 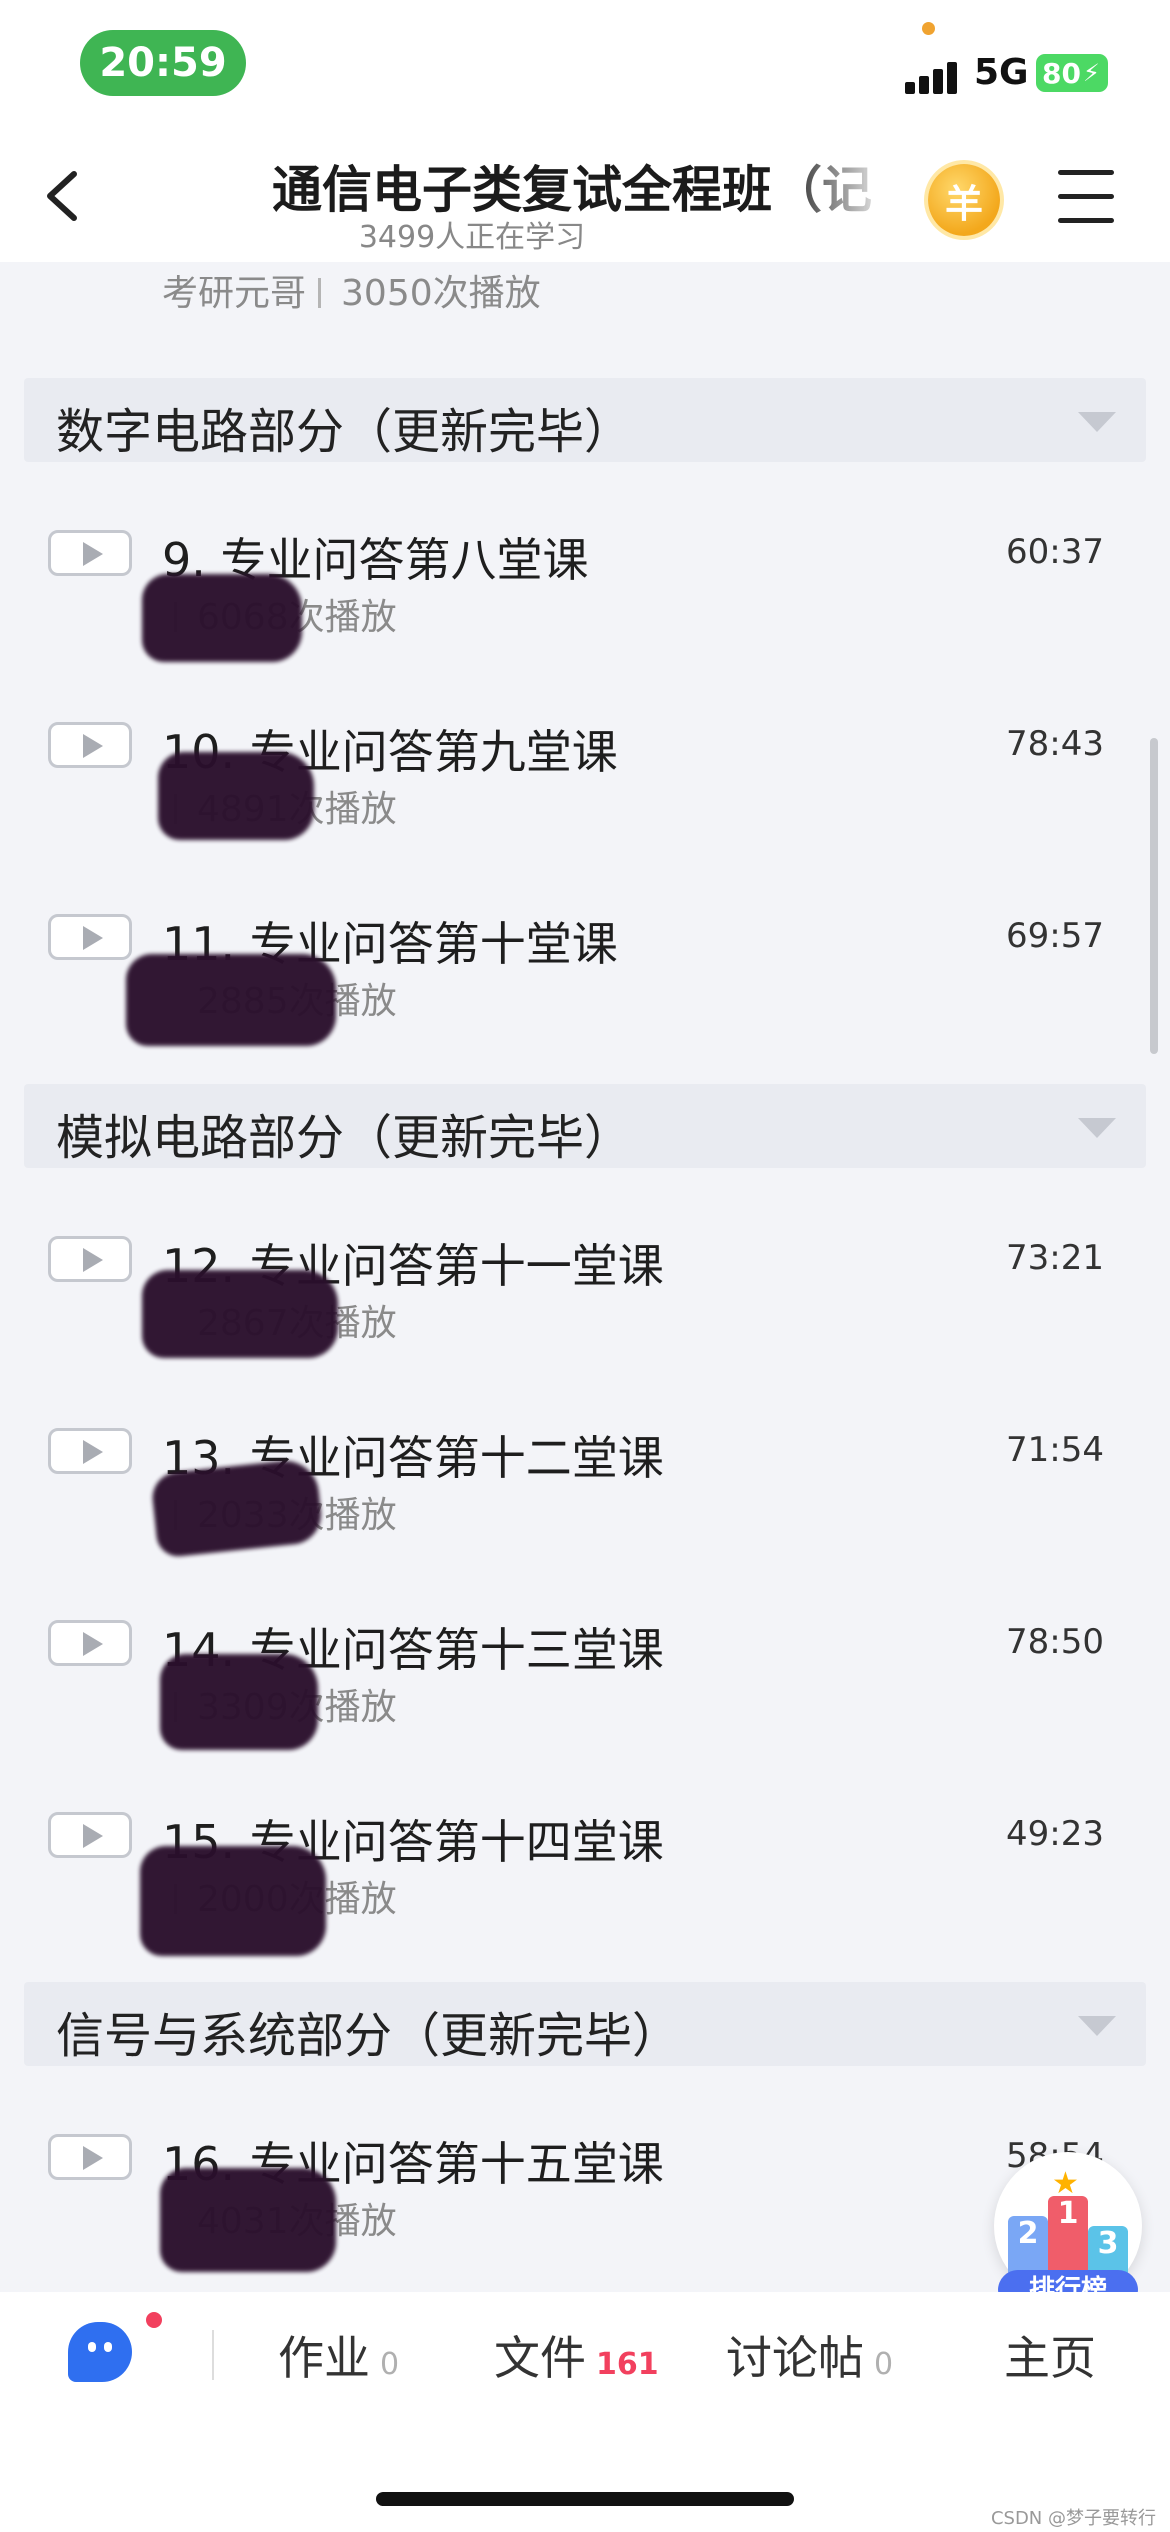 I want to click on lesson-duration: 49:23, so click(x=1055, y=1834).